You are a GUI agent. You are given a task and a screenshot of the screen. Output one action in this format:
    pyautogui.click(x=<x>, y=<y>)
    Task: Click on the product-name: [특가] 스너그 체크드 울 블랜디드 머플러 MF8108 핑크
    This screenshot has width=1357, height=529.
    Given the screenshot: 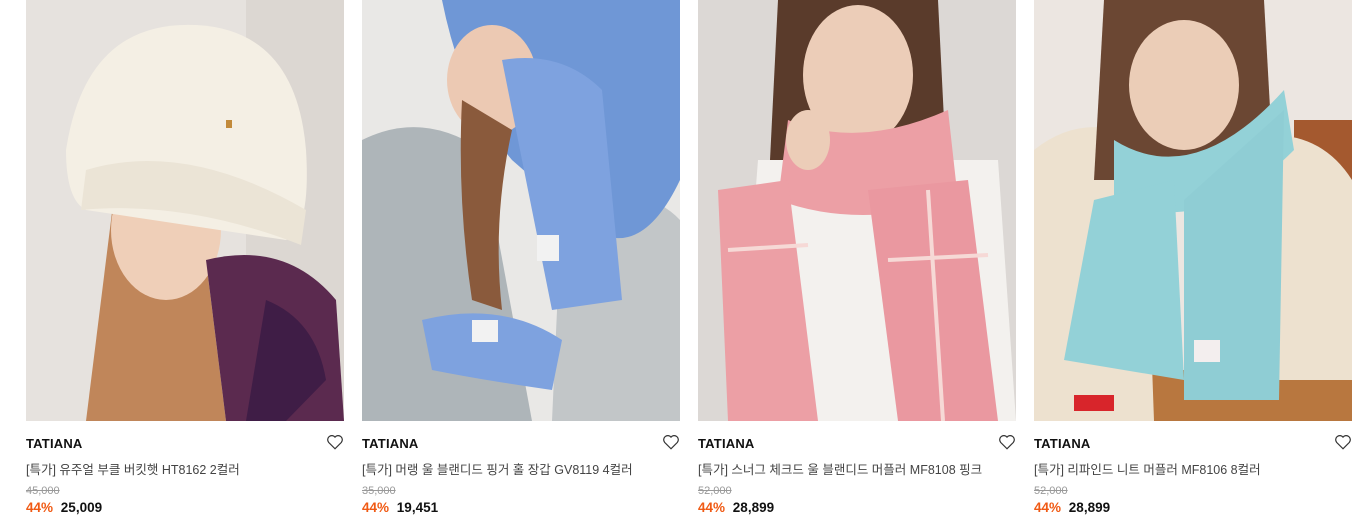 What is the action you would take?
    pyautogui.click(x=840, y=468)
    